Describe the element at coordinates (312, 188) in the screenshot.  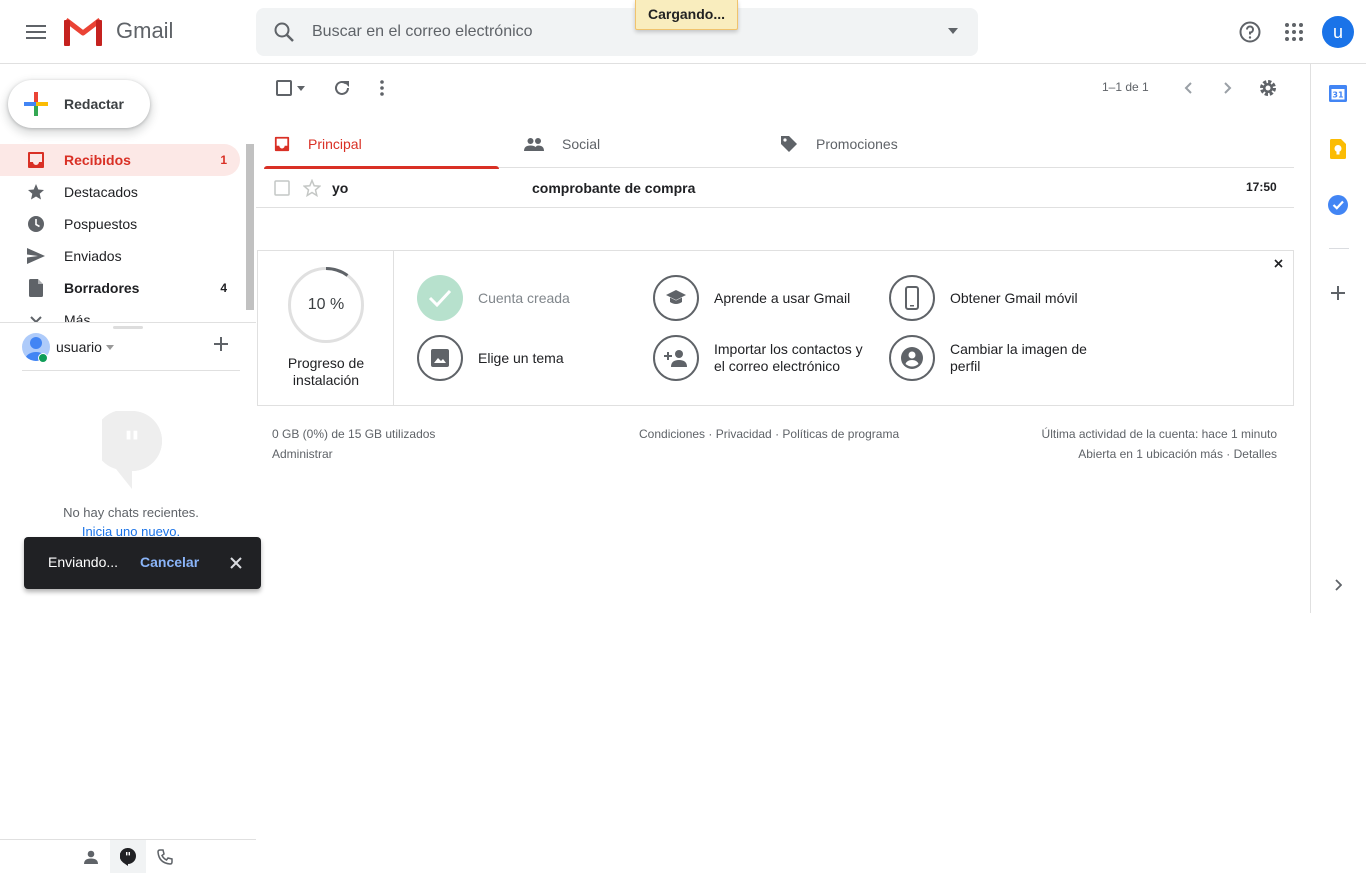
I see `star-outline-icon` at that location.